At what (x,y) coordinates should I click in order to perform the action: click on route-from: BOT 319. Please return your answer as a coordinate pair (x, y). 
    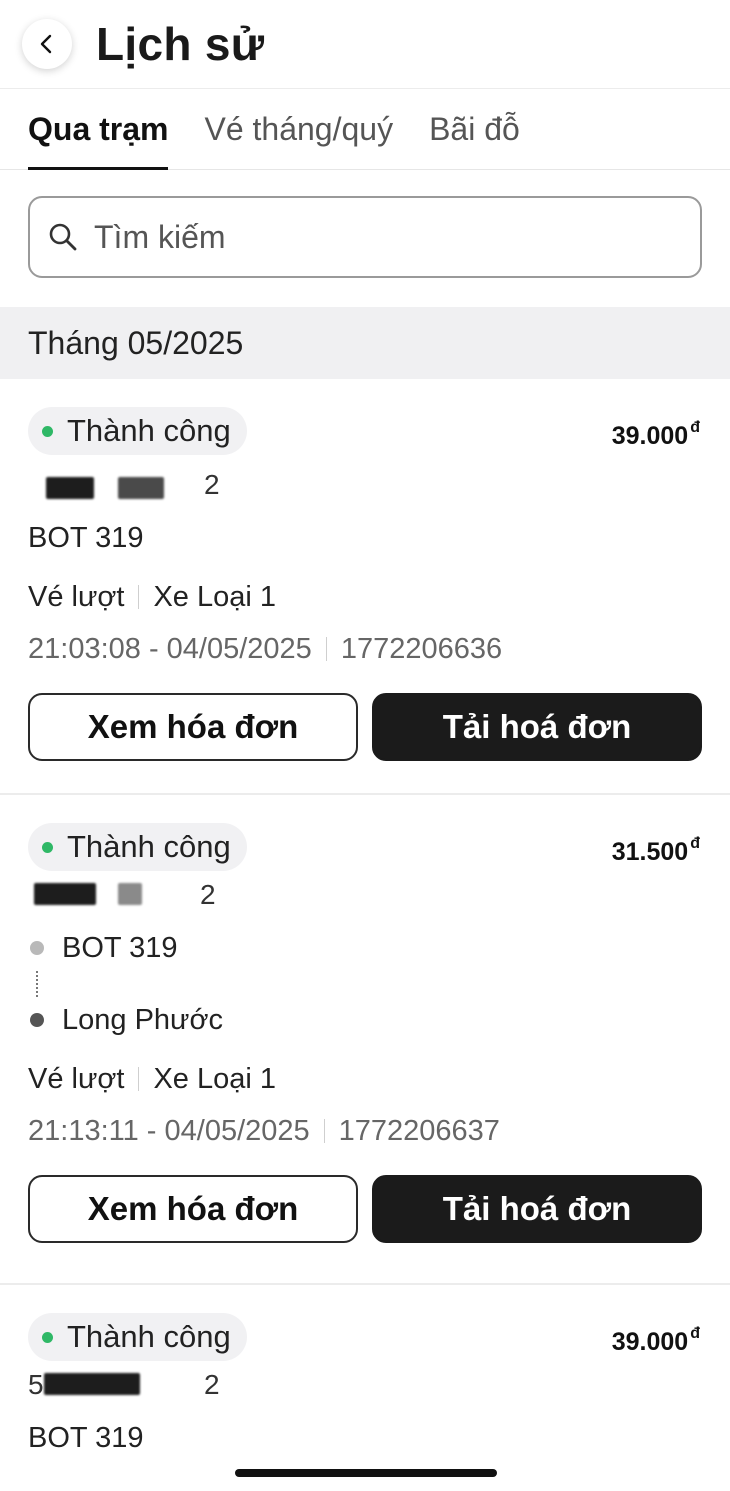
    Looking at the image, I should click on (120, 947).